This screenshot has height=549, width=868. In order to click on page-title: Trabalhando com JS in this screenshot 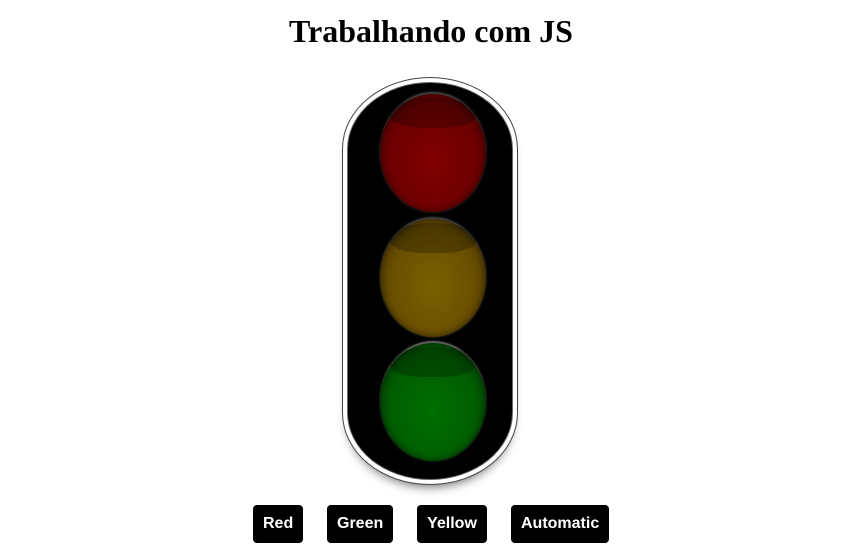, I will do `click(431, 31)`.